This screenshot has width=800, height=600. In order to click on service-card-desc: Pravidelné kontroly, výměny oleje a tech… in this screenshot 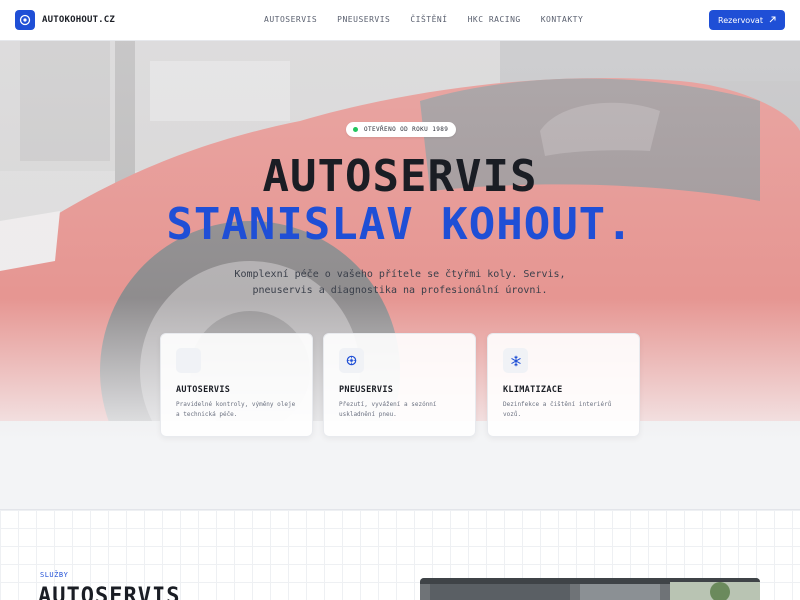, I will do `click(236, 409)`.